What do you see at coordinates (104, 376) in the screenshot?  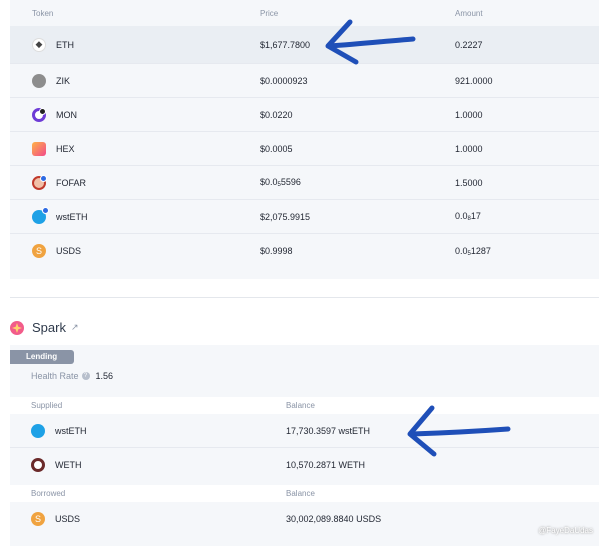 I see `health-rate-value: 1.56` at bounding box center [104, 376].